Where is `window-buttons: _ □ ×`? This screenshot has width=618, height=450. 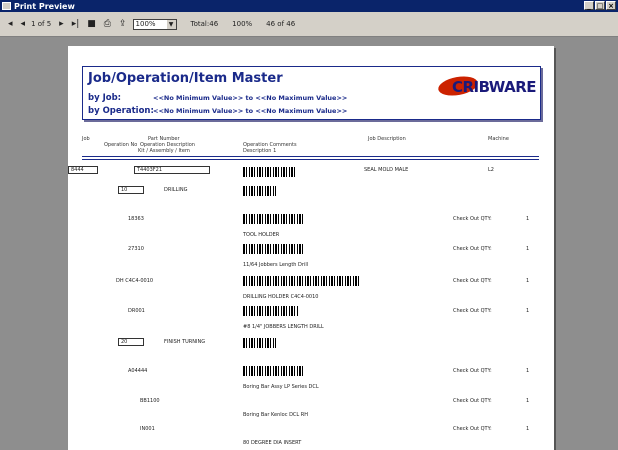
window-buttons: _ □ × is located at coordinates (600, 5).